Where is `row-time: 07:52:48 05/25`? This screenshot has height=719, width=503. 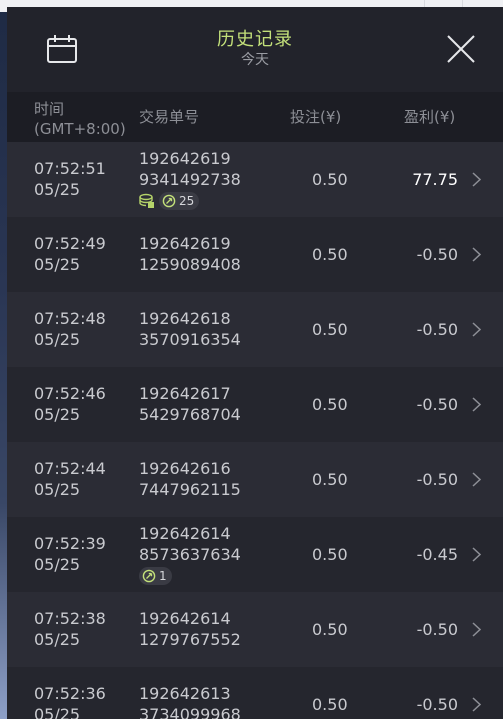
row-time: 07:52:48 05/25 is located at coordinates (70, 329).